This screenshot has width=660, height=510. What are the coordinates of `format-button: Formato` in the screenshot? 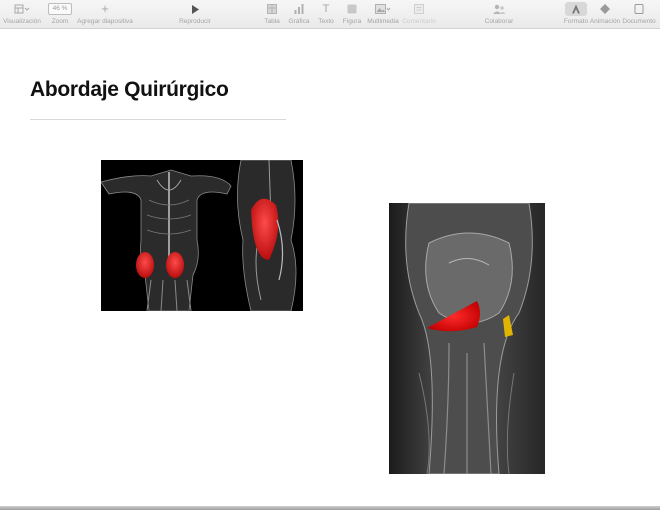 It's located at (576, 15).